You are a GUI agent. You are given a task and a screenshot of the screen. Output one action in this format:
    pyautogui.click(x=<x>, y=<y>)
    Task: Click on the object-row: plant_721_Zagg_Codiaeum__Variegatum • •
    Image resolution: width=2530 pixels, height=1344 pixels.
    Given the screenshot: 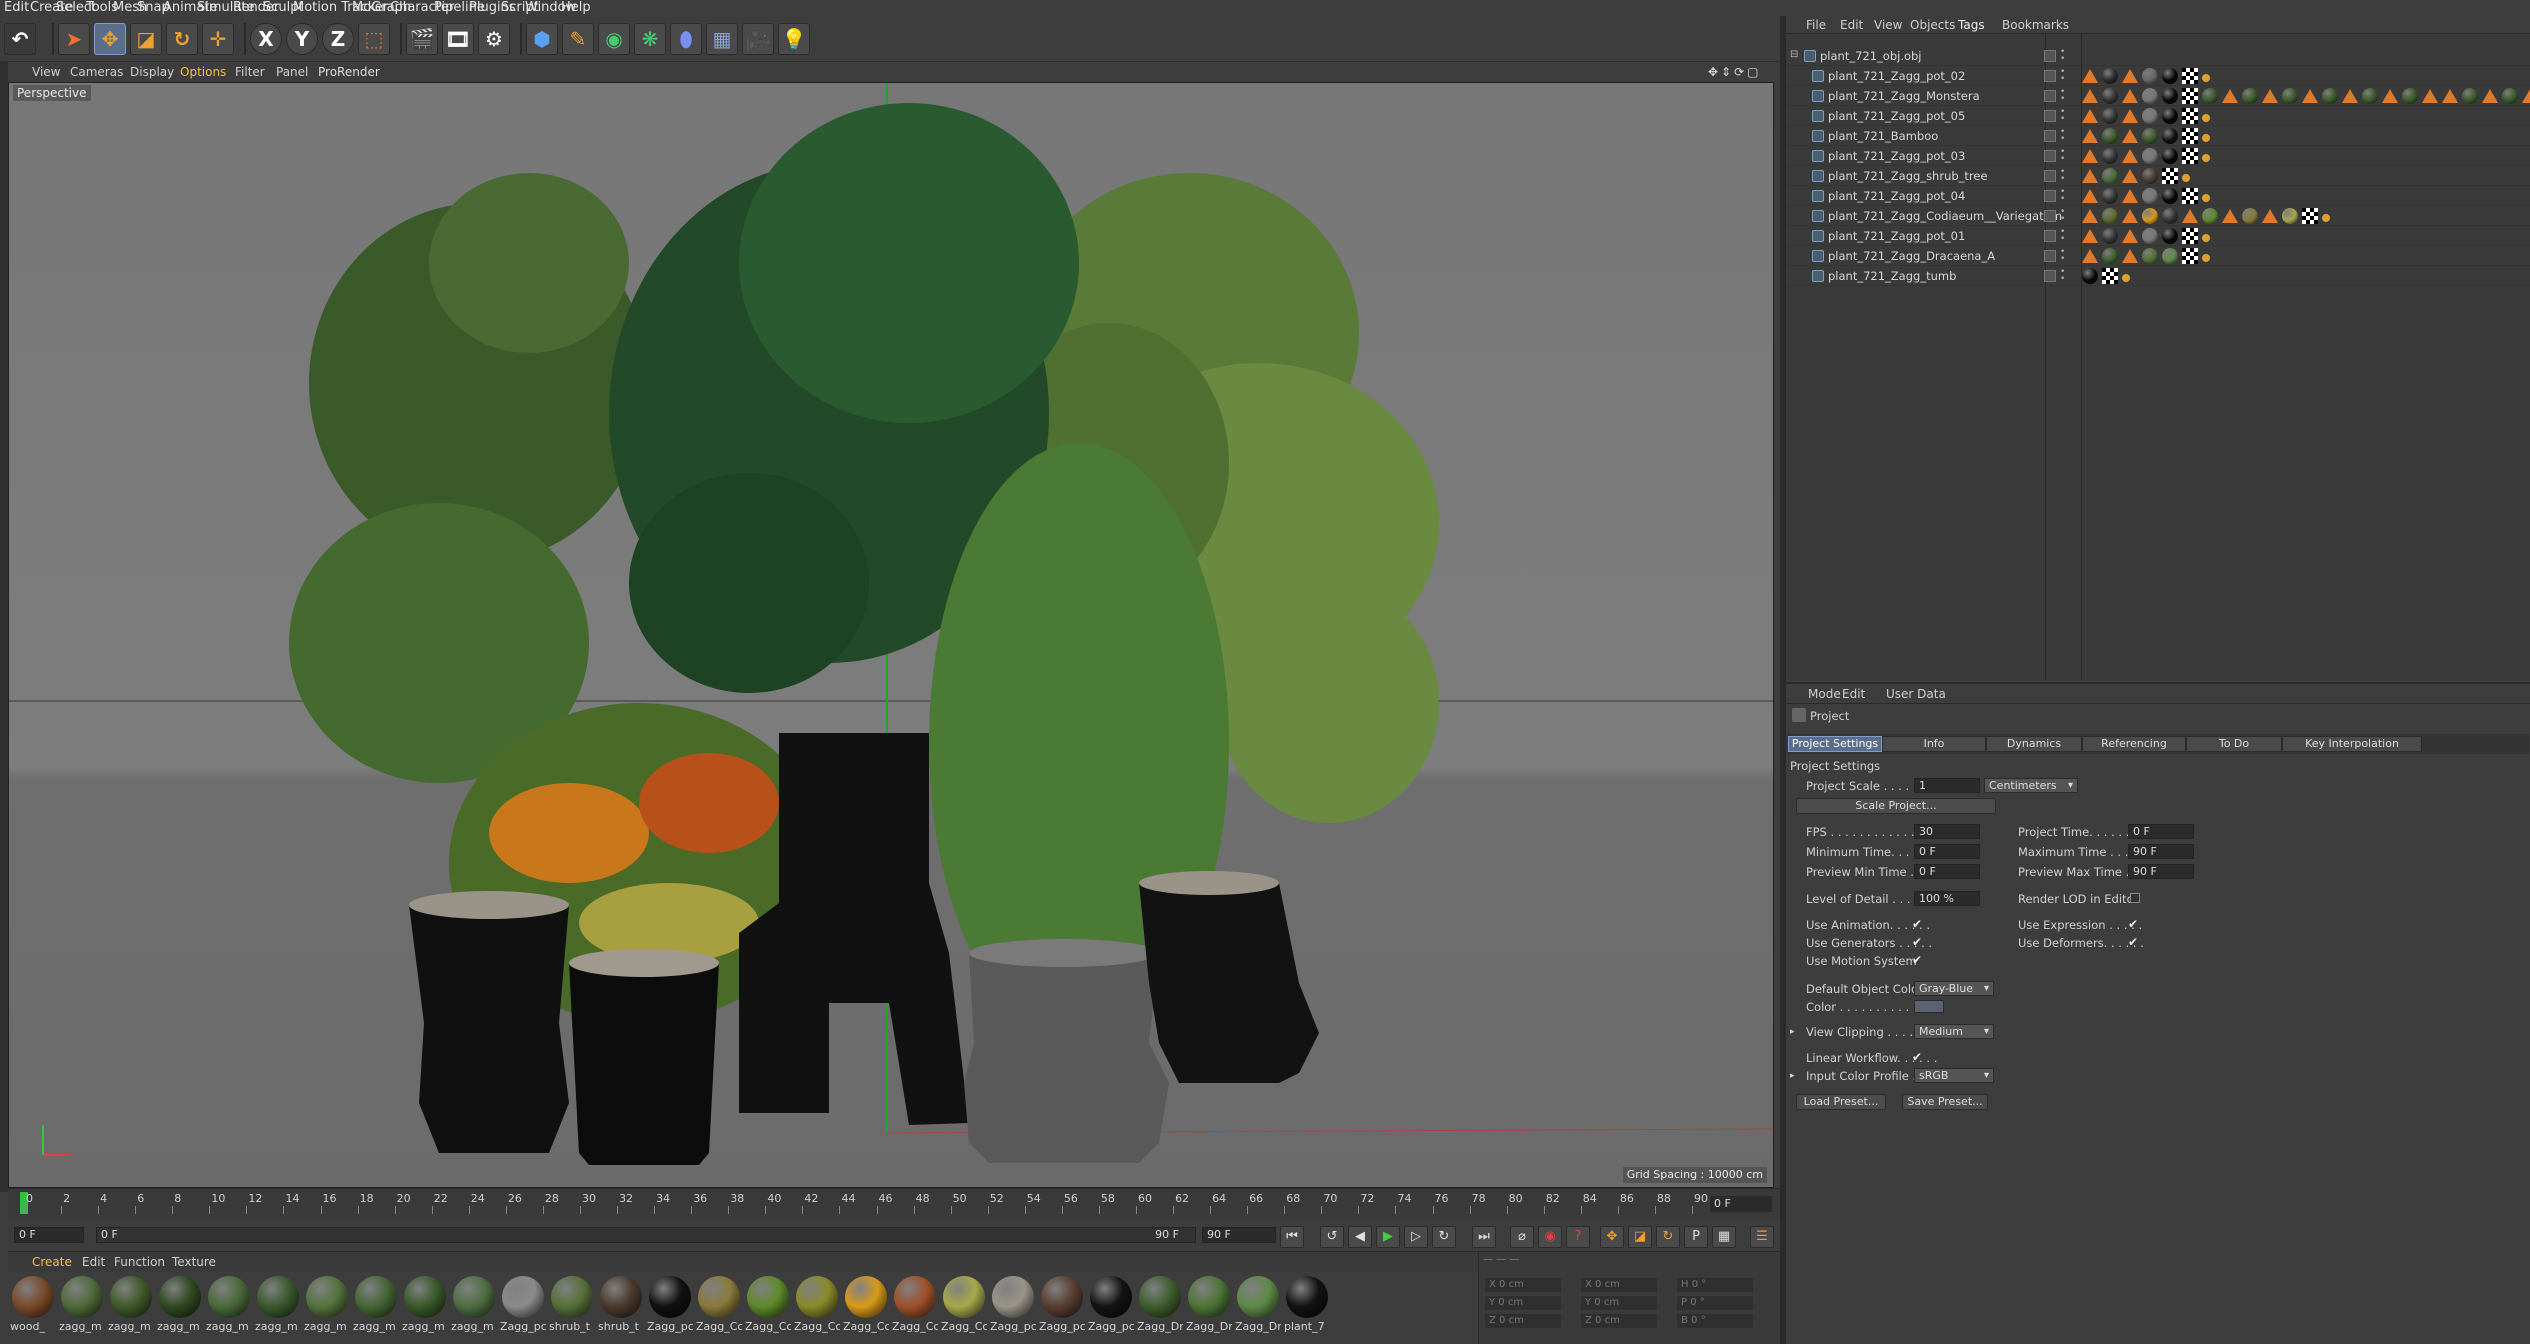 What is the action you would take?
    pyautogui.click(x=2158, y=216)
    